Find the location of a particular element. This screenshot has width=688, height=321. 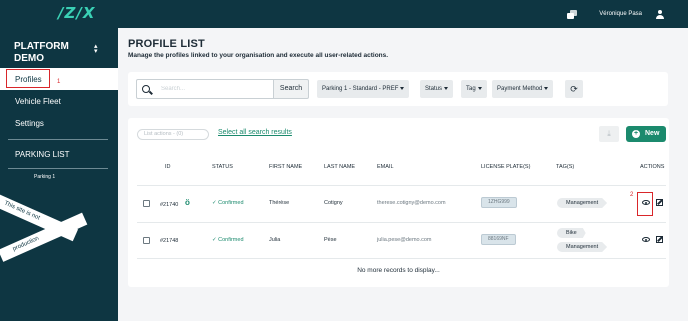

column-header-license-plates: LICENSE PLATE(S) is located at coordinates (506, 167).